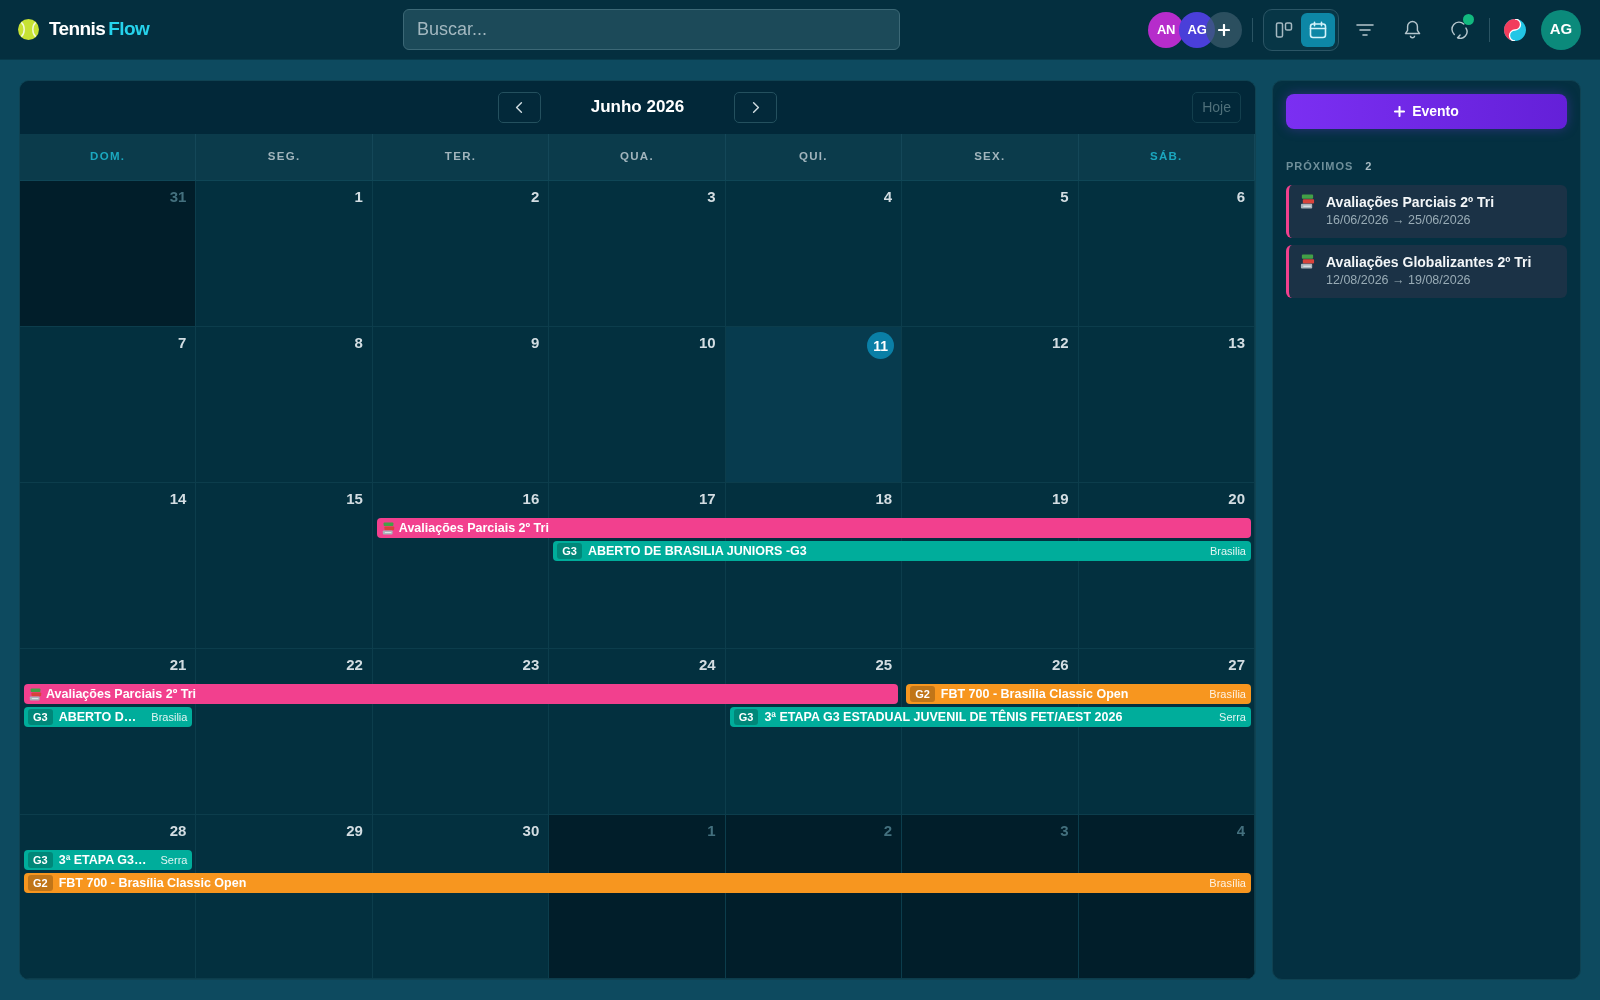 Image resolution: width=1600 pixels, height=1000 pixels. What do you see at coordinates (884, 499) in the screenshot?
I see `day-number: 18` at bounding box center [884, 499].